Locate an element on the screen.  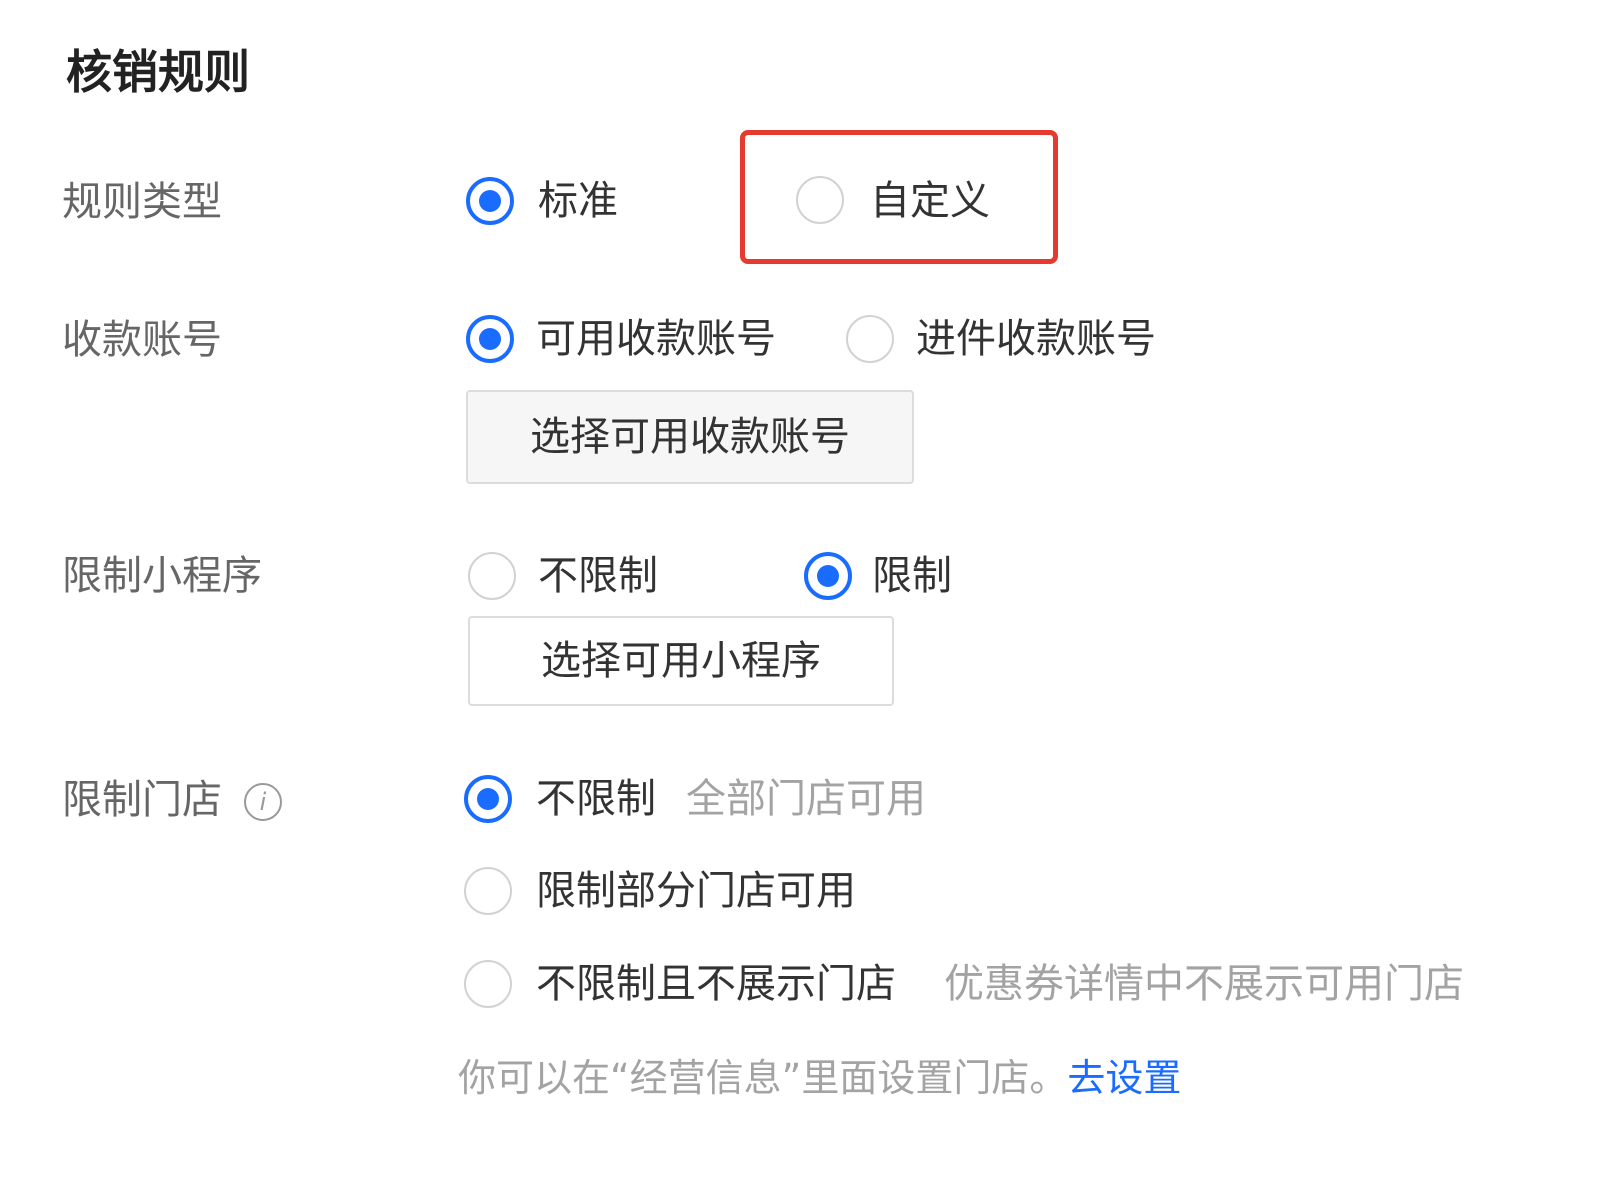
store-unlimited-hint: 全部门店可用 is located at coordinates (806, 799).